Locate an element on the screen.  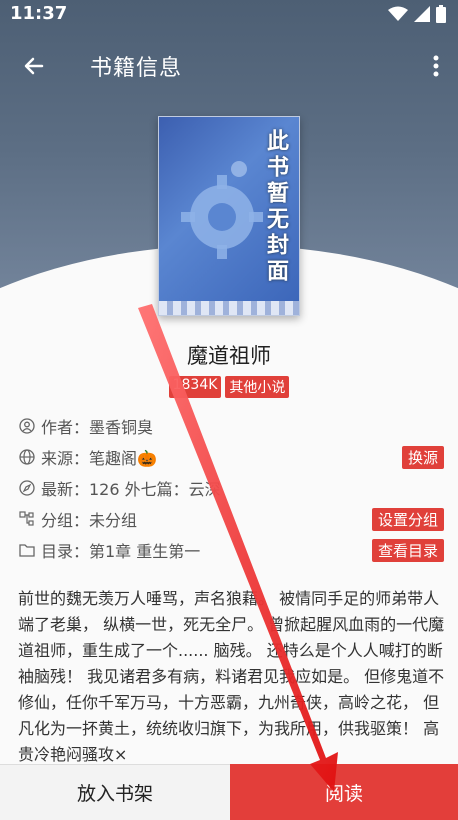
compass-icon is located at coordinates (27, 488).